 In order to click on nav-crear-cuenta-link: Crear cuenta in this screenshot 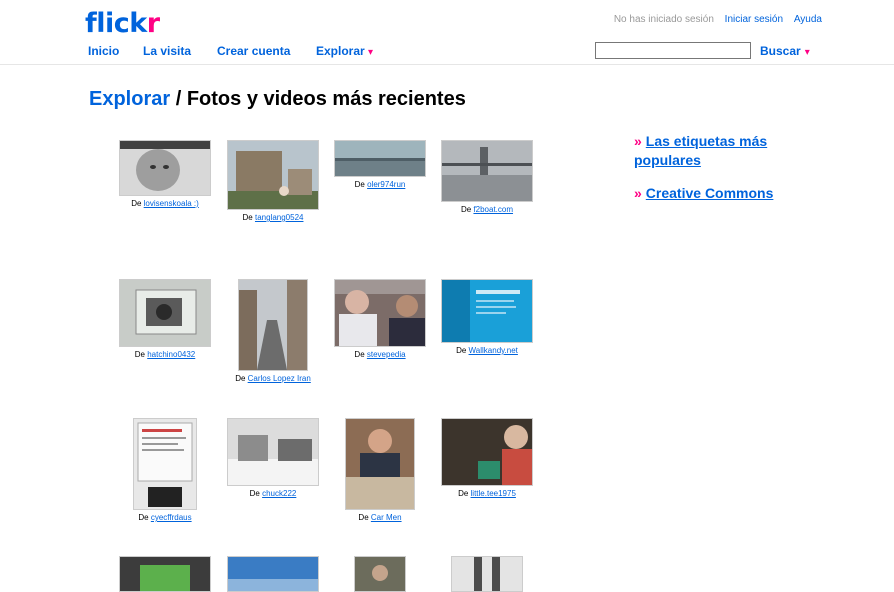, I will do `click(253, 51)`.